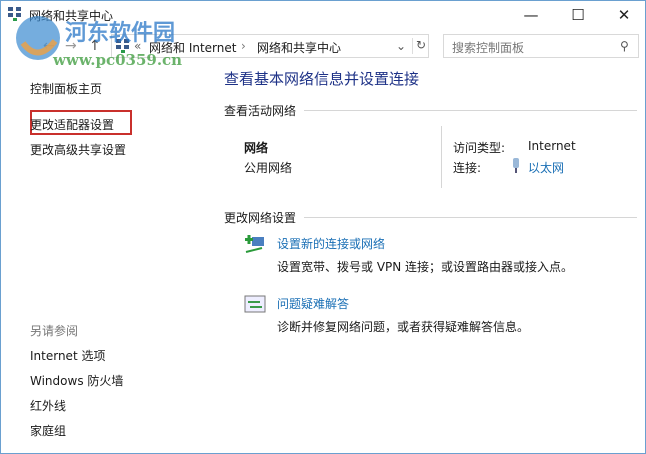 This screenshot has width=646, height=454. I want to click on active-networks-heading: 查看活动网络, so click(260, 111).